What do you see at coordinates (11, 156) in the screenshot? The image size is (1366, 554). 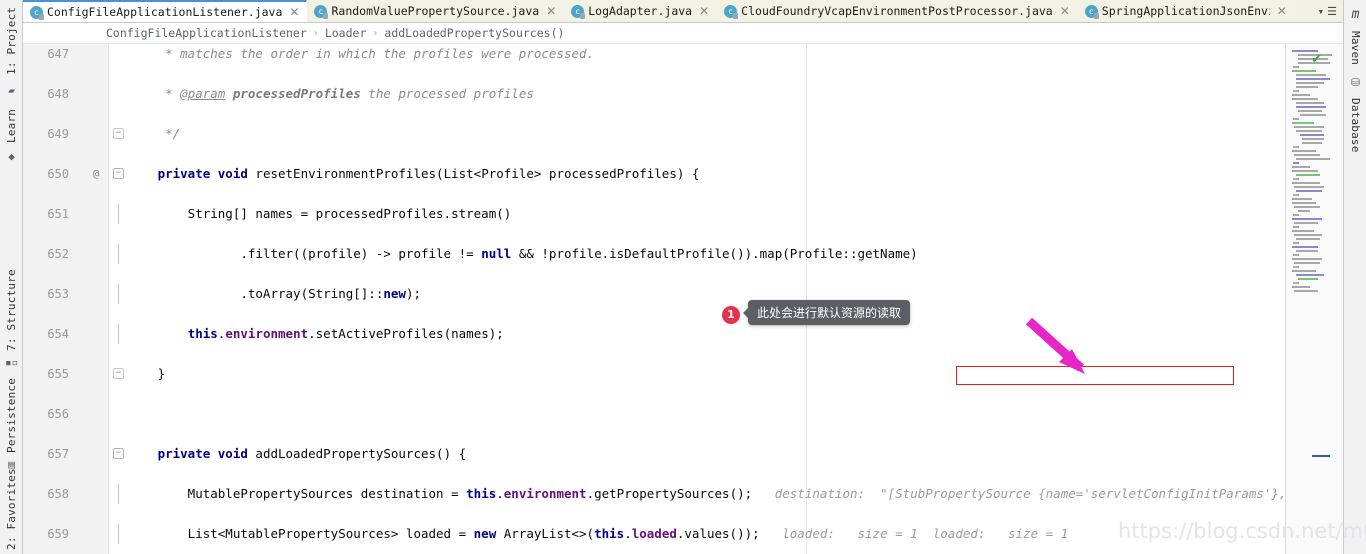 I see `graduation-cap-icon: ◆` at bounding box center [11, 156].